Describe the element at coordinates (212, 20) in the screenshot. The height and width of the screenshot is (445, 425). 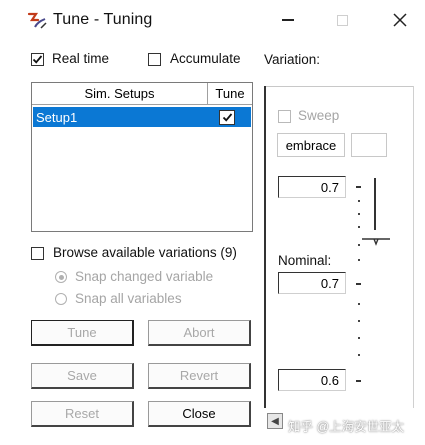
I see `title-bar: Tune - Tuning` at that location.